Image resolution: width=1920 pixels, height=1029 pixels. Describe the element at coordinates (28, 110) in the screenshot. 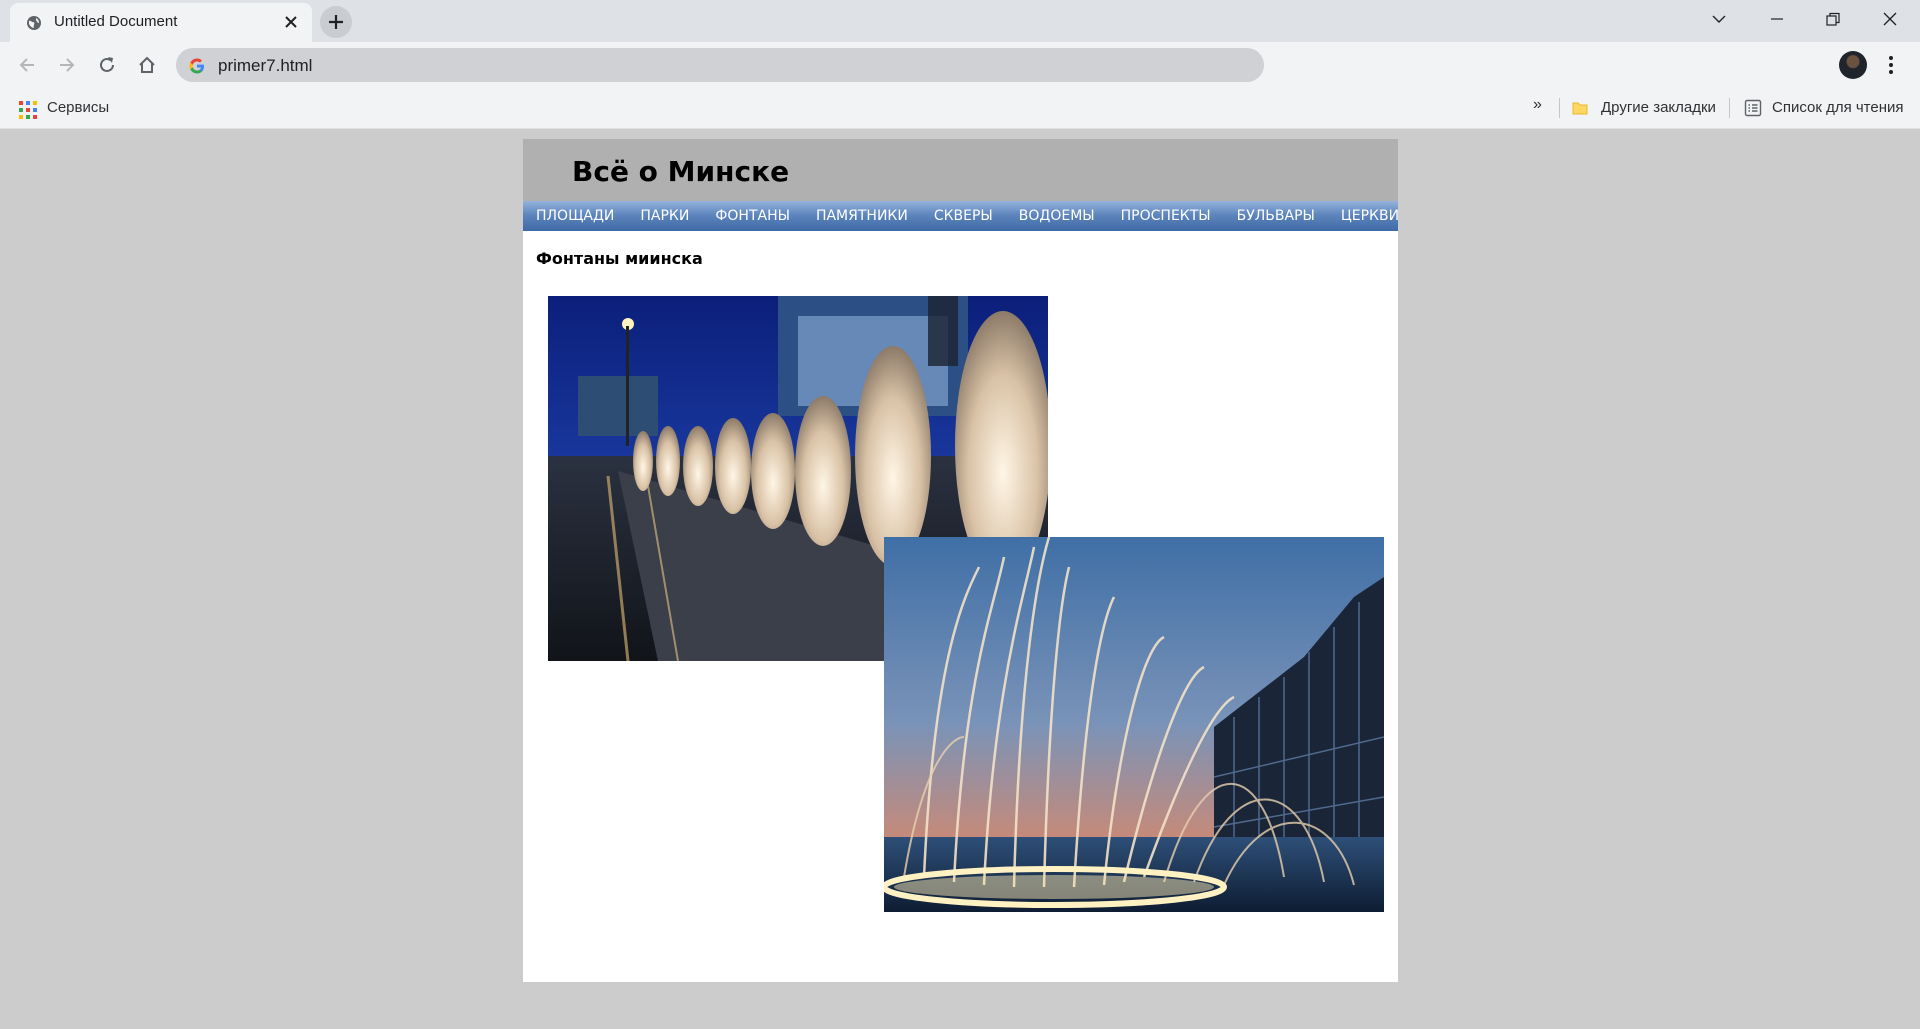

I see `apps-grid-icon` at that location.